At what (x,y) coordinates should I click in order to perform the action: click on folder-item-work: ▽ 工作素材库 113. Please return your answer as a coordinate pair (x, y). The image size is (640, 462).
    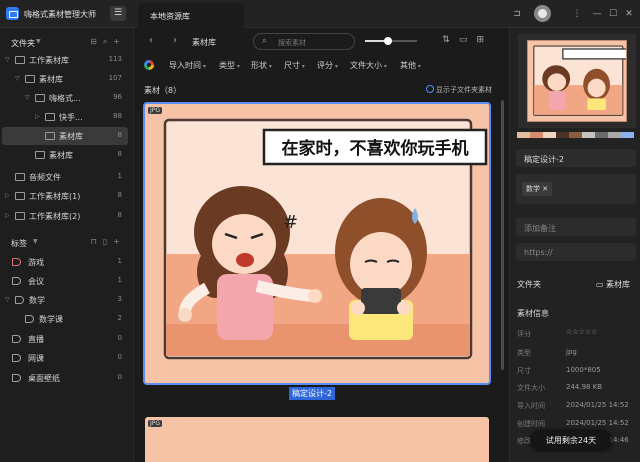
    Looking at the image, I should click on (65, 60).